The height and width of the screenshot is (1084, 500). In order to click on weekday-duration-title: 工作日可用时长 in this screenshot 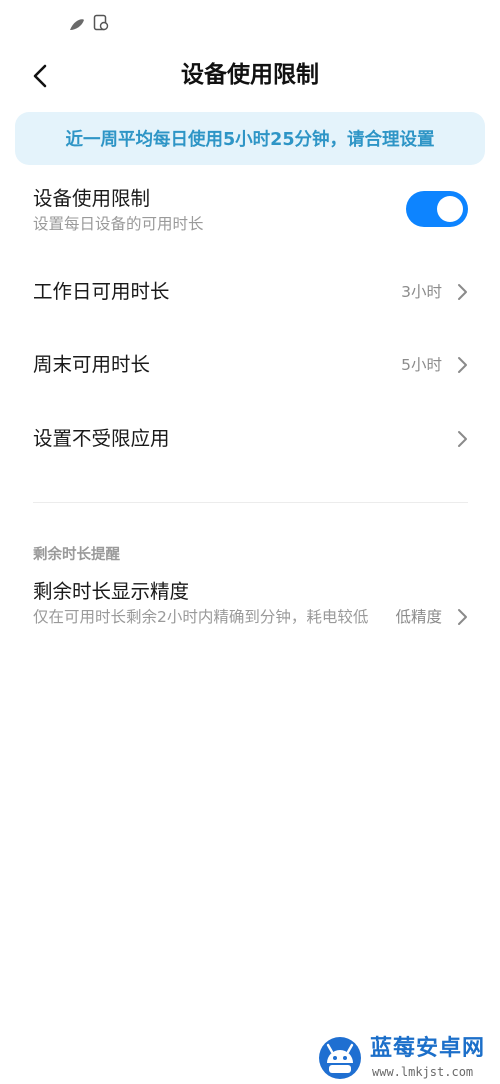, I will do `click(101, 291)`.